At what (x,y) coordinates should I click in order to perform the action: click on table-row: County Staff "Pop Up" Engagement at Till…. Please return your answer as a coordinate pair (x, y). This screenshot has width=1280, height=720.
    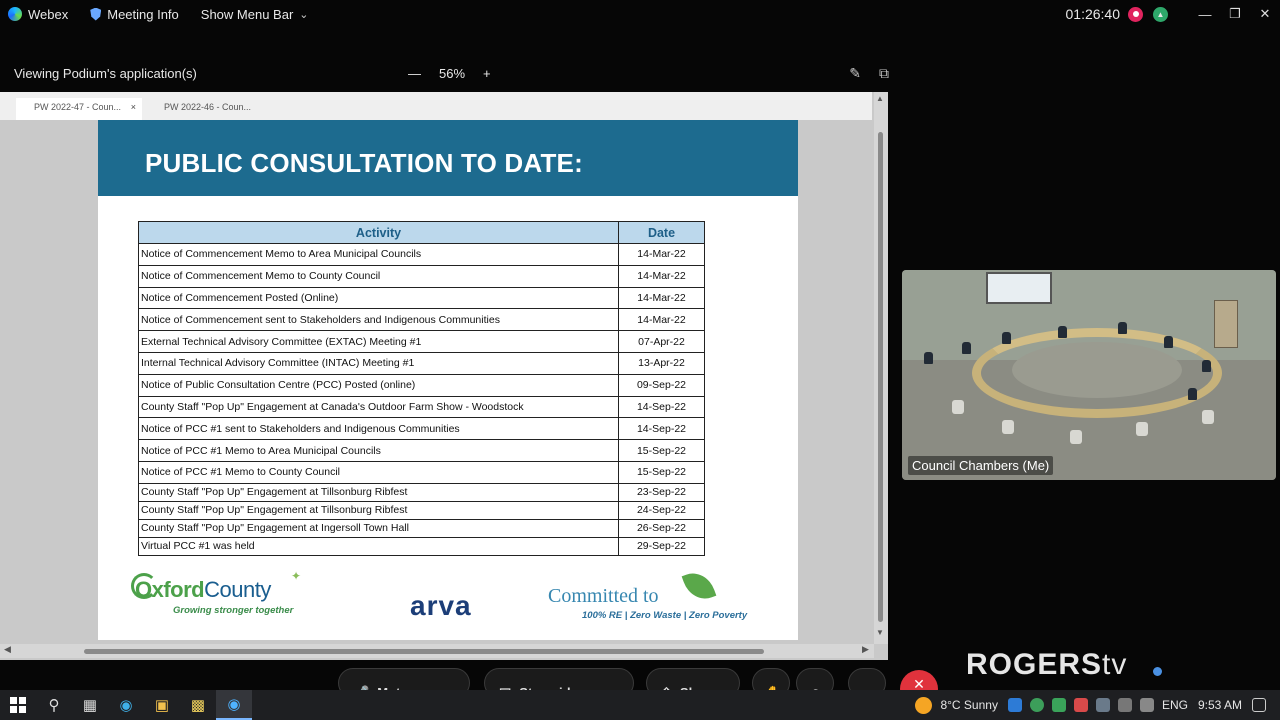
    Looking at the image, I should click on (421, 510).